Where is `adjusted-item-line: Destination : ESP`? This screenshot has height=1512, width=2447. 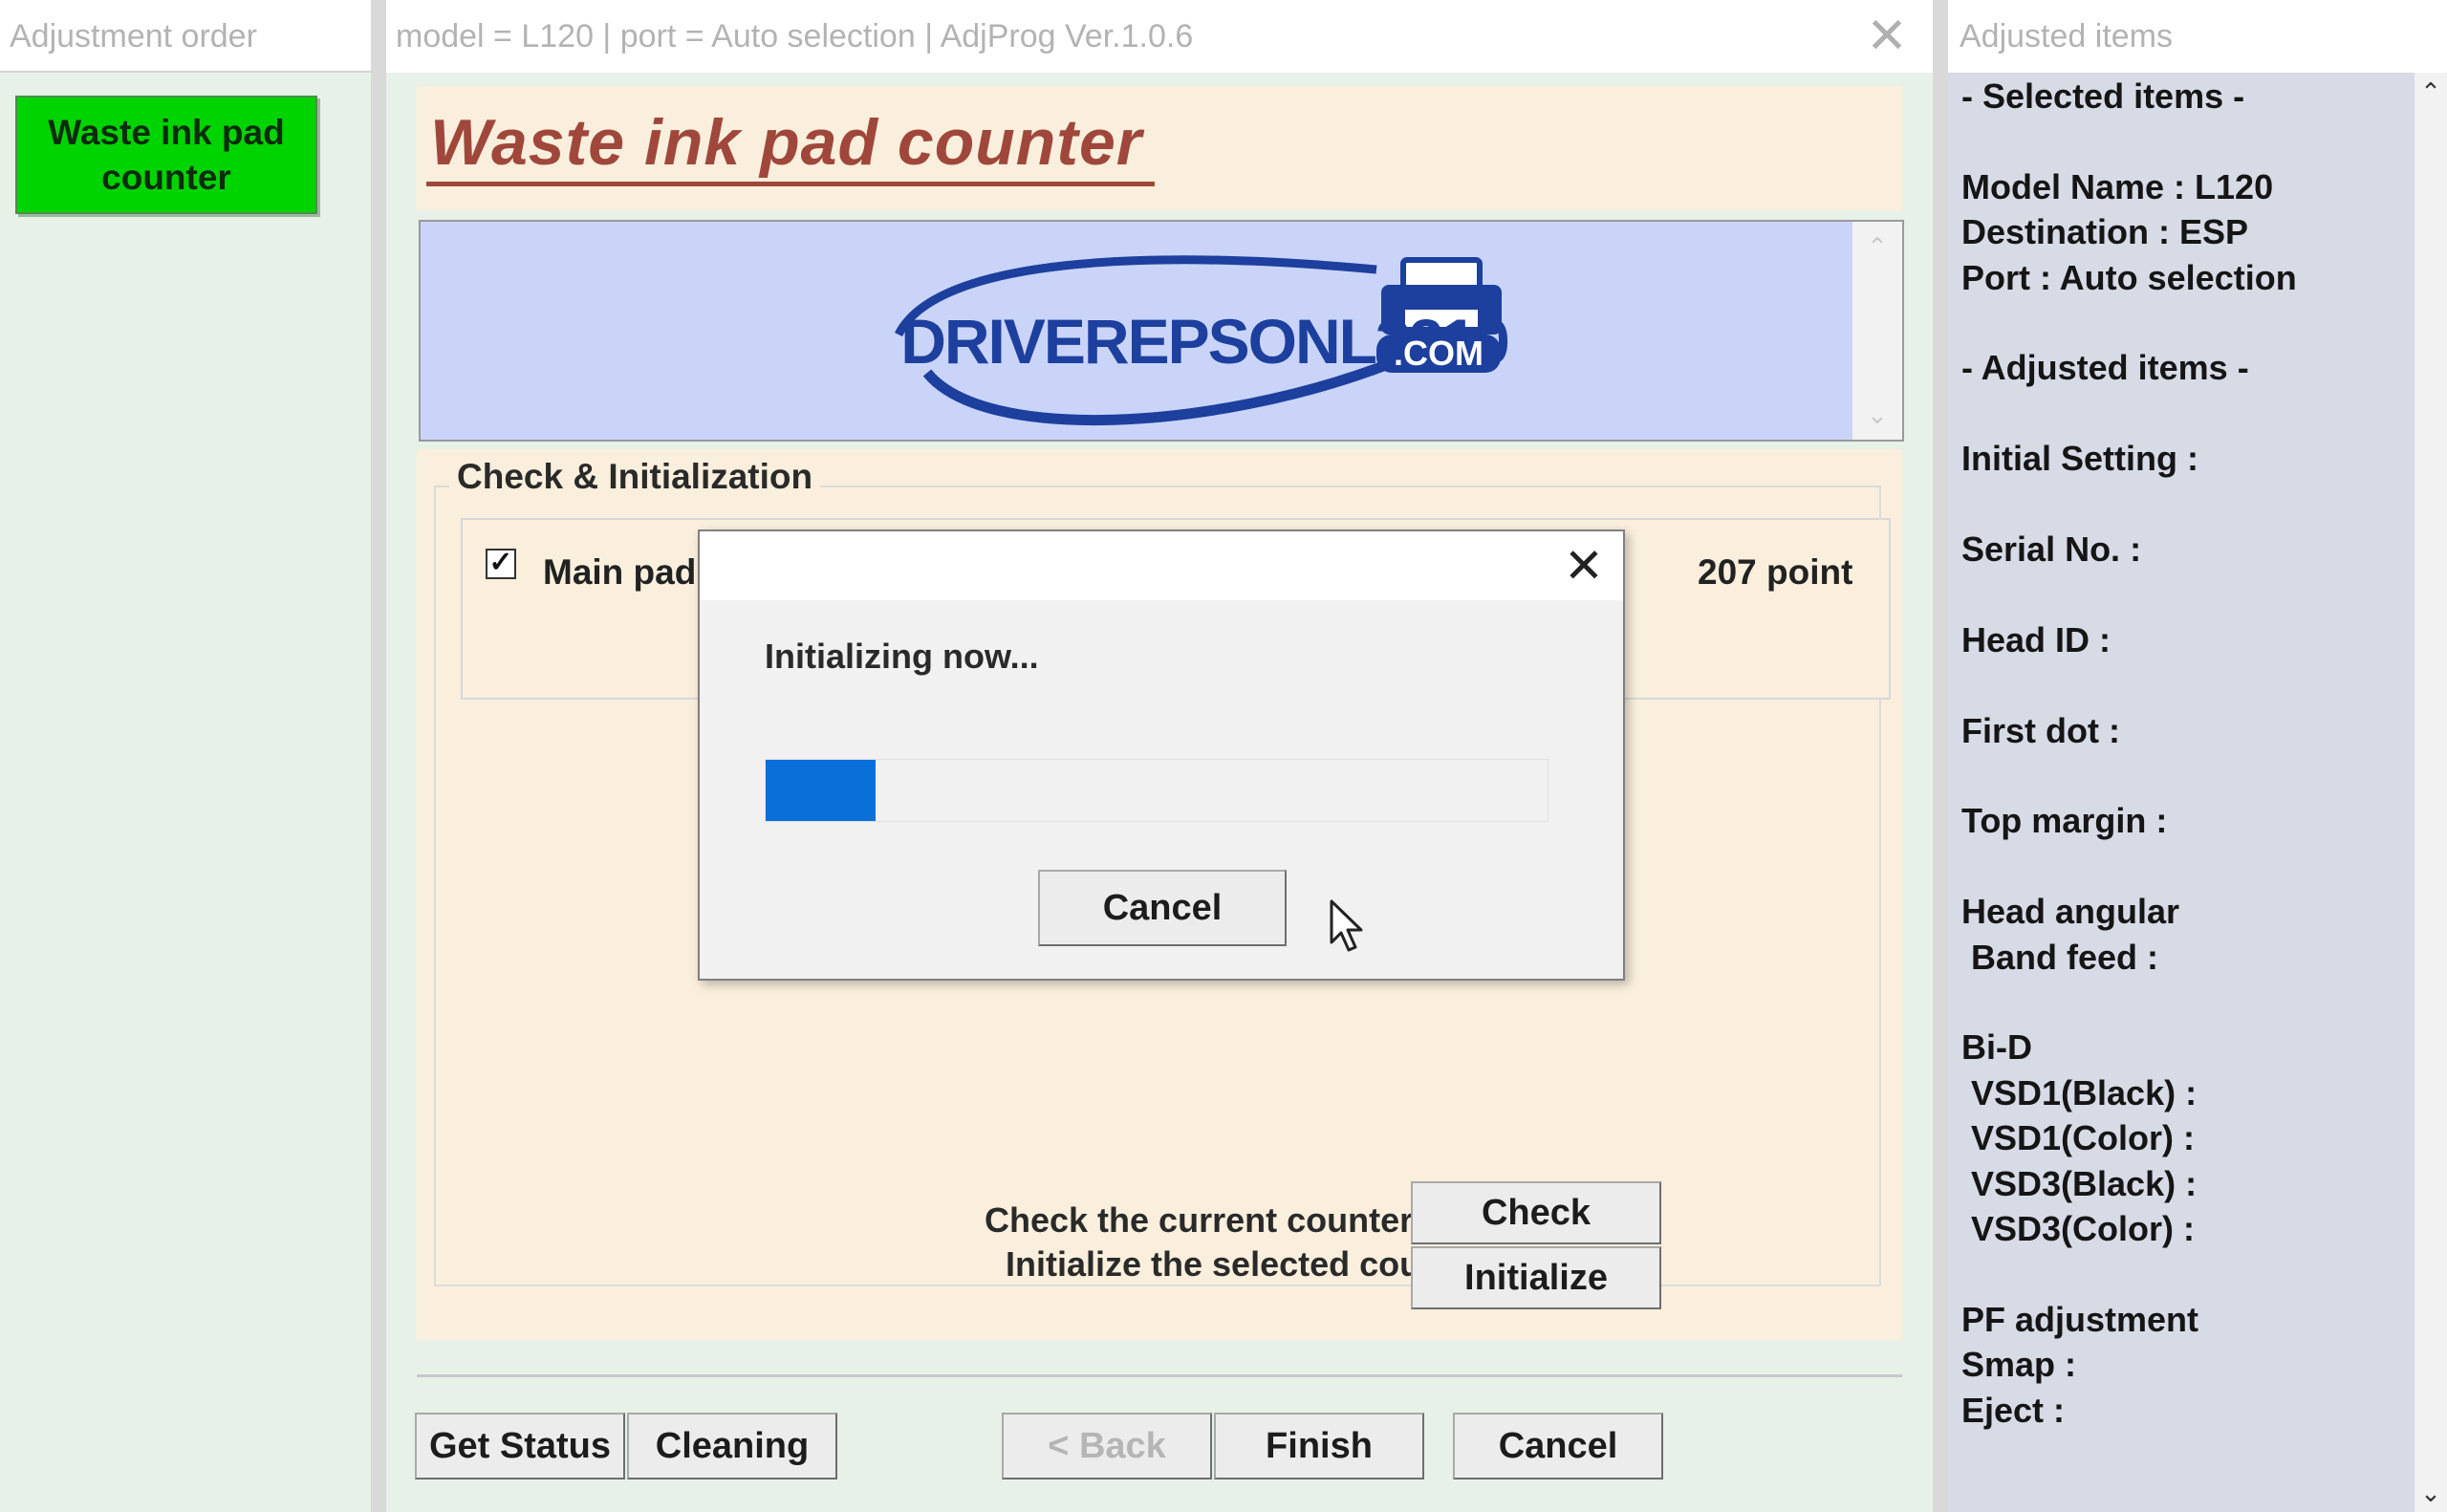 adjusted-item-line: Destination : ESP is located at coordinates (2105, 231).